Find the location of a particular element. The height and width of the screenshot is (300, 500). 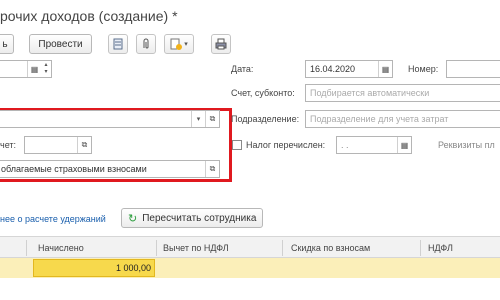

tax-transfer-date-value: . . is located at coordinates (345, 145).